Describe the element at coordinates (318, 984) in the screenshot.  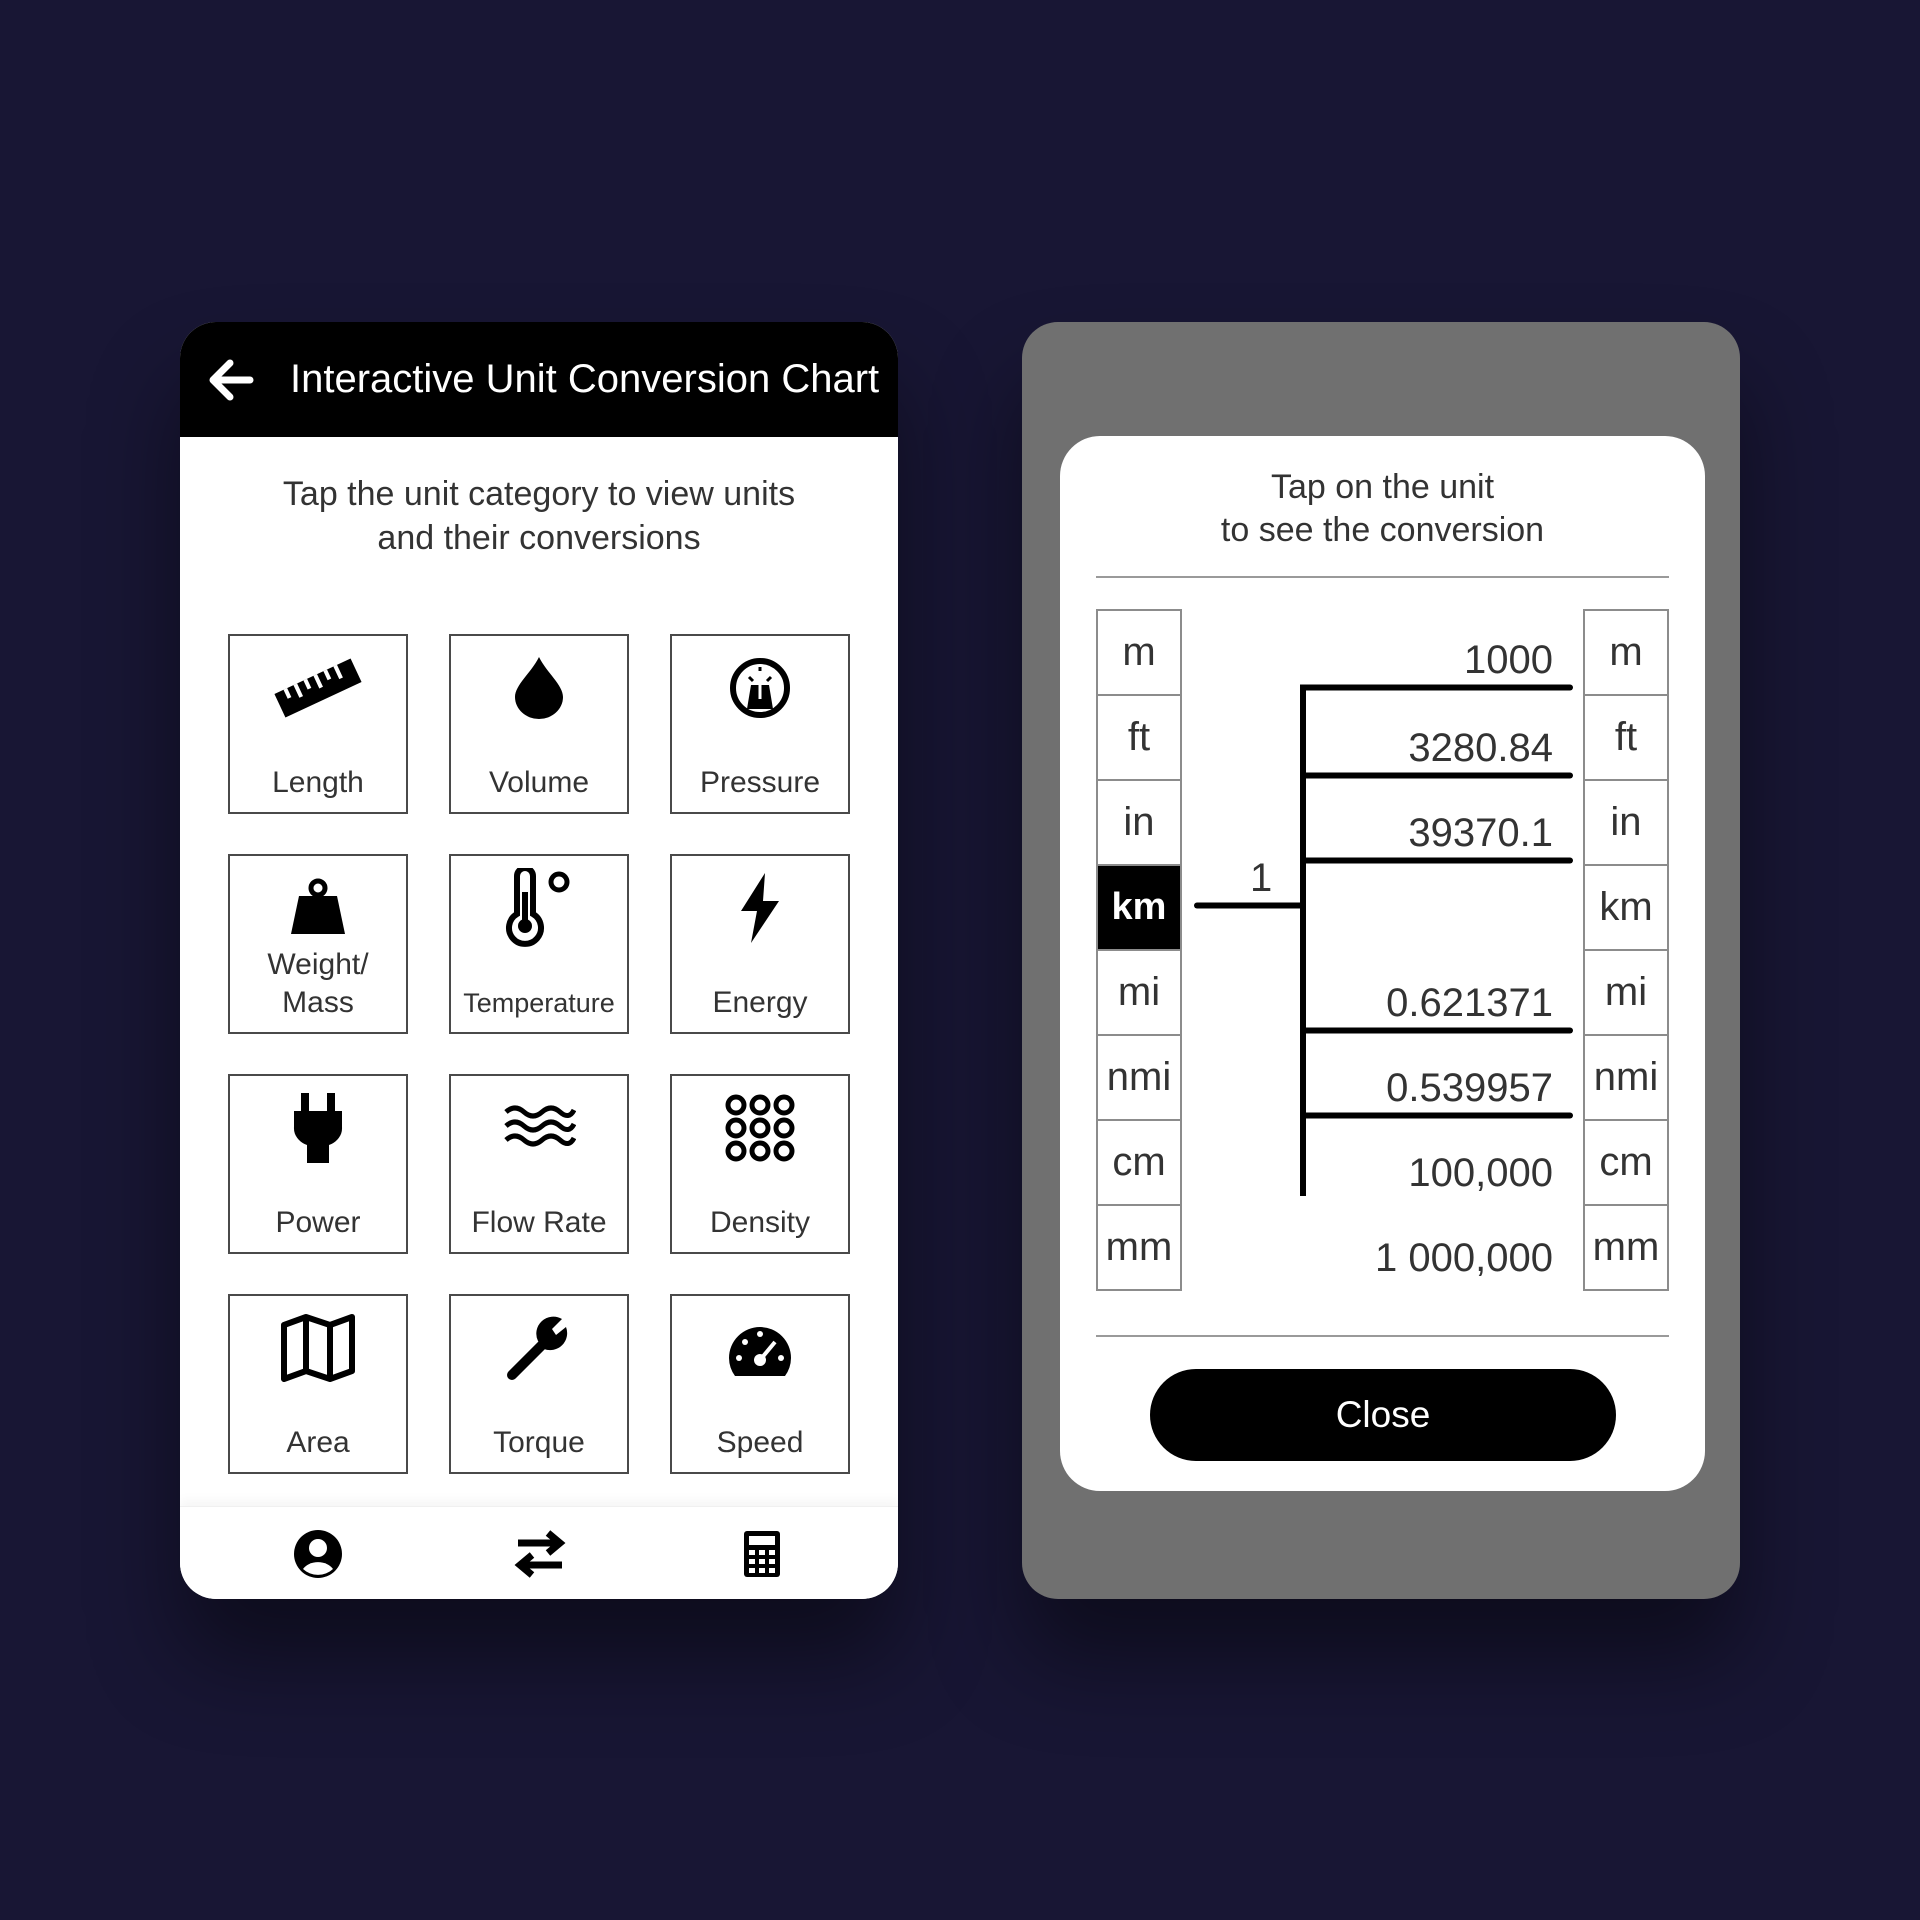
I see `category-label: Weight/ Mass` at that location.